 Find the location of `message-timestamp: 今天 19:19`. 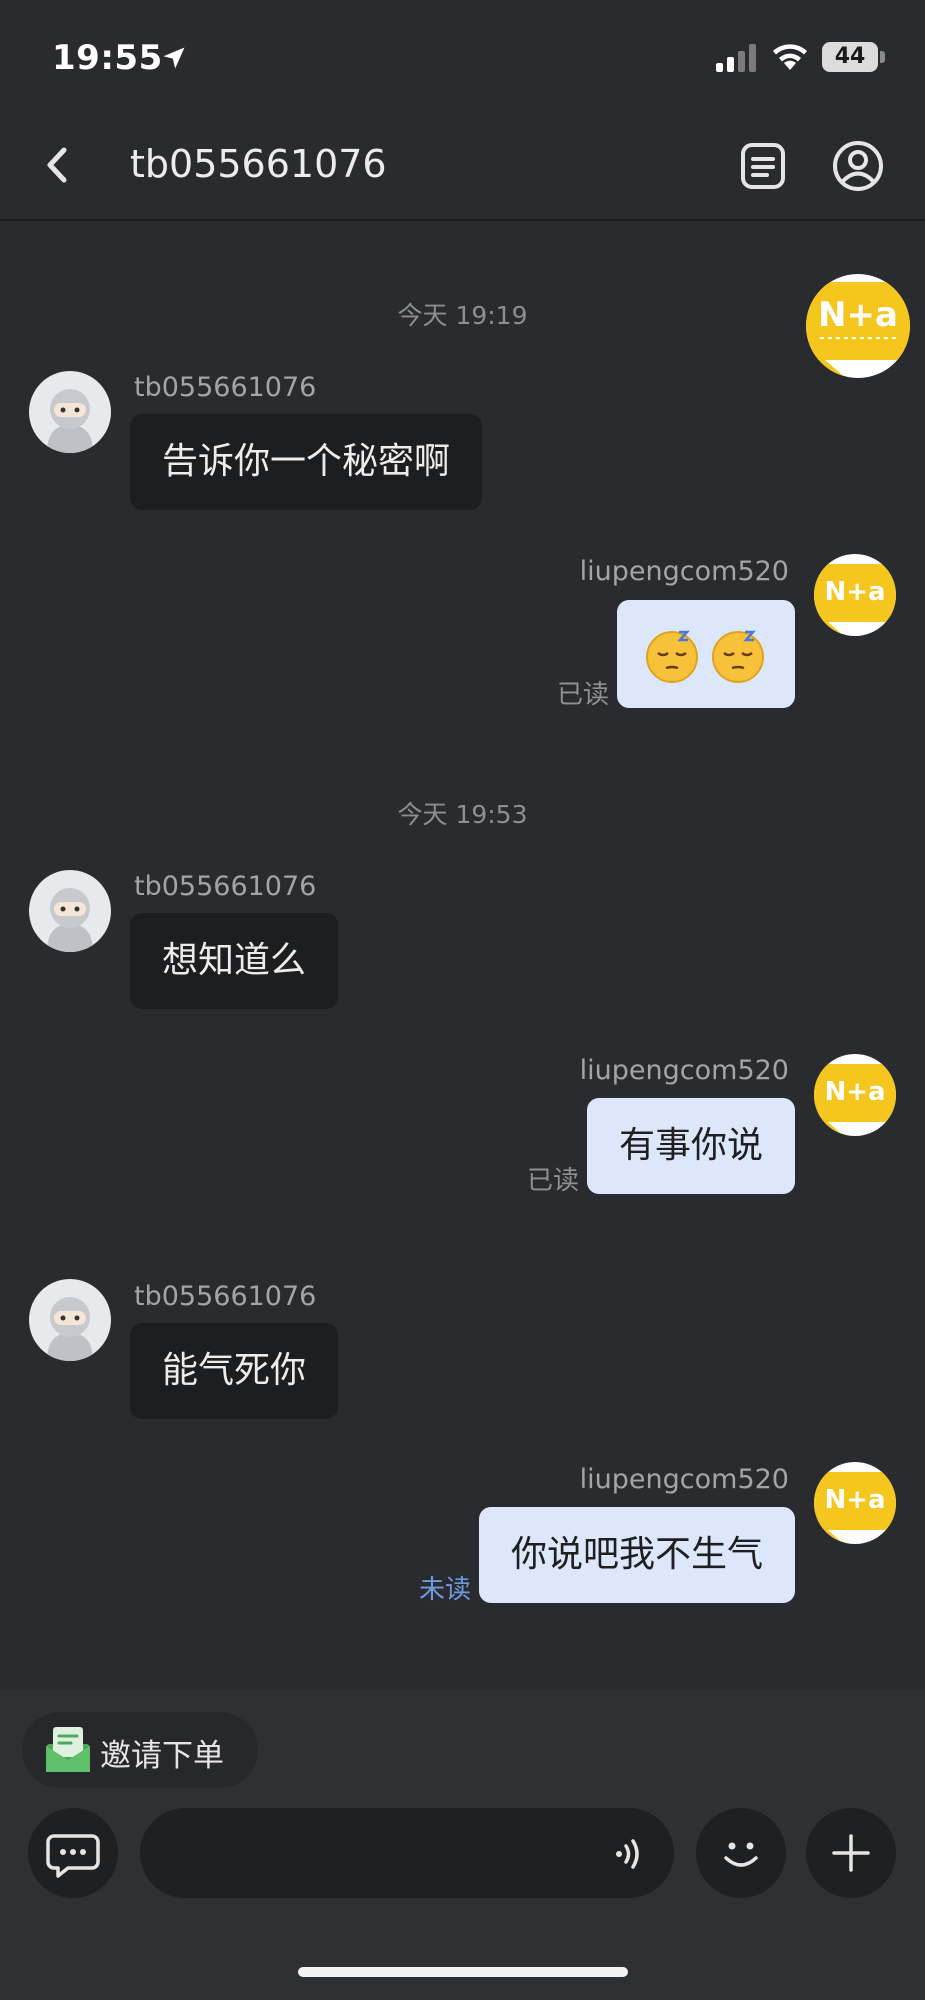

message-timestamp: 今天 19:19 is located at coordinates (462, 315).